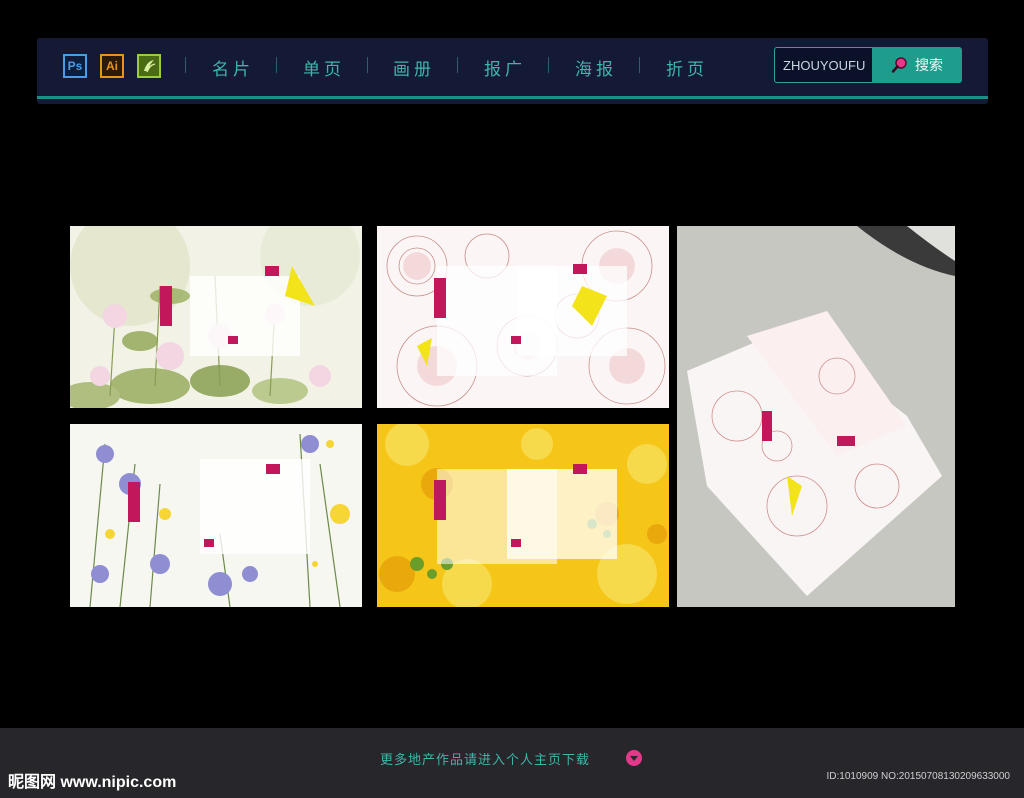 The image size is (1024, 798). What do you see at coordinates (899, 65) in the screenshot?
I see `magnifier-icon` at bounding box center [899, 65].